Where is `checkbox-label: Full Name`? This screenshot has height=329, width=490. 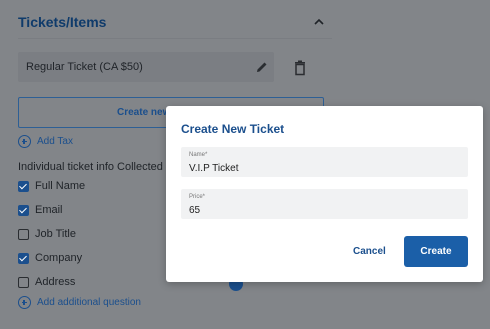 checkbox-label: Full Name is located at coordinates (60, 186).